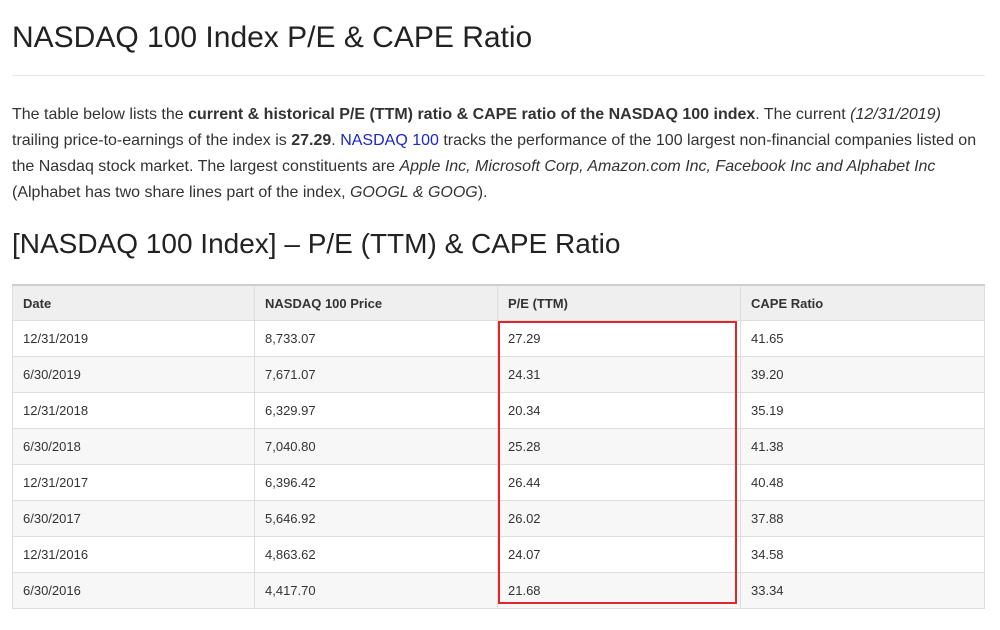 The height and width of the screenshot is (630, 1000). Describe the element at coordinates (272, 37) in the screenshot. I see `page-title: NASDAQ 100 Index P/E & CAPE Ratio` at that location.